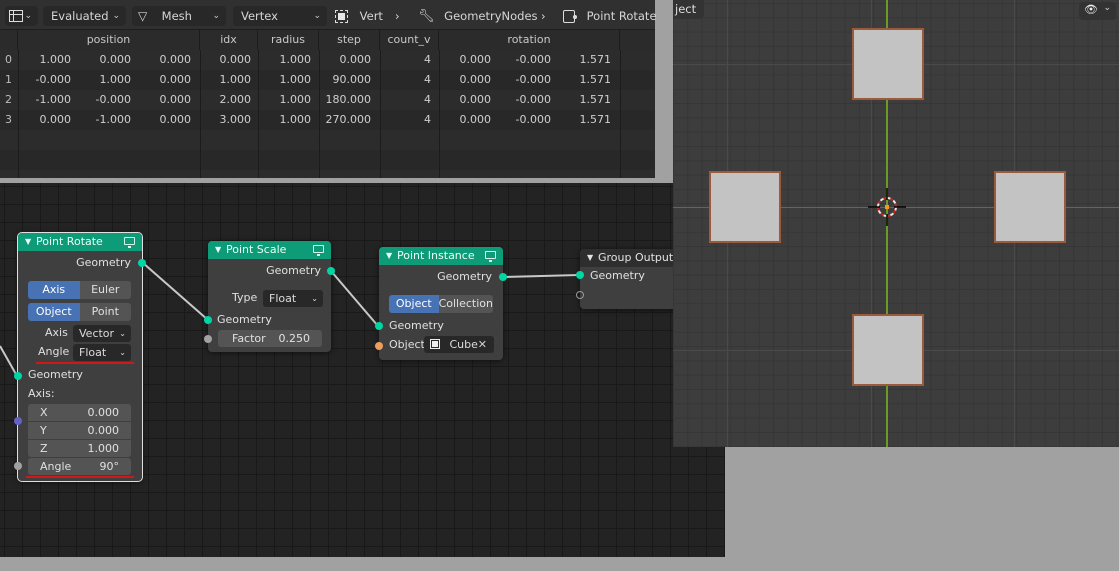 The width and height of the screenshot is (1119, 571). Describe the element at coordinates (409, 344) in the screenshot. I see `object-label: Object:` at that location.